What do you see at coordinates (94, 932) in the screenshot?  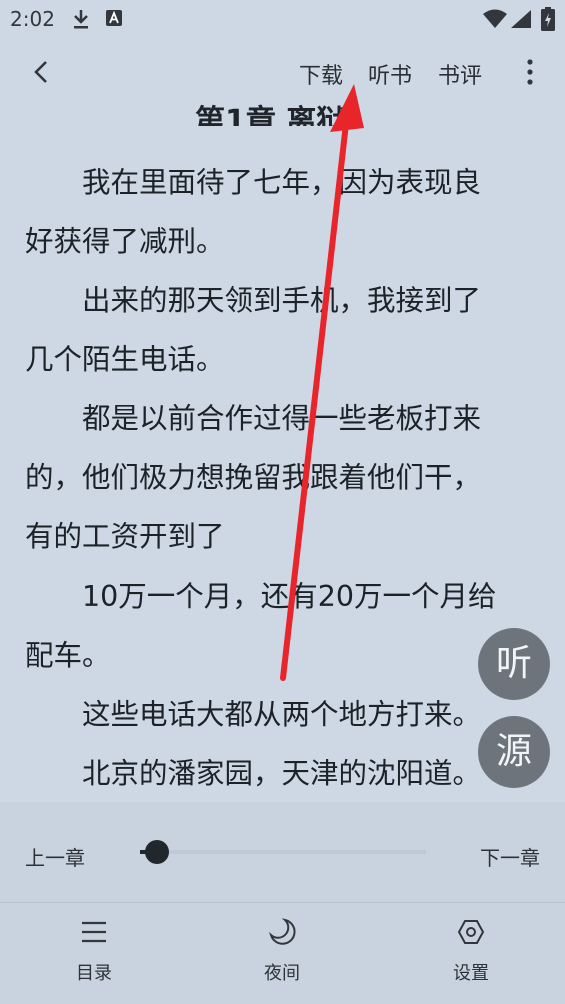 I see `list-icon` at bounding box center [94, 932].